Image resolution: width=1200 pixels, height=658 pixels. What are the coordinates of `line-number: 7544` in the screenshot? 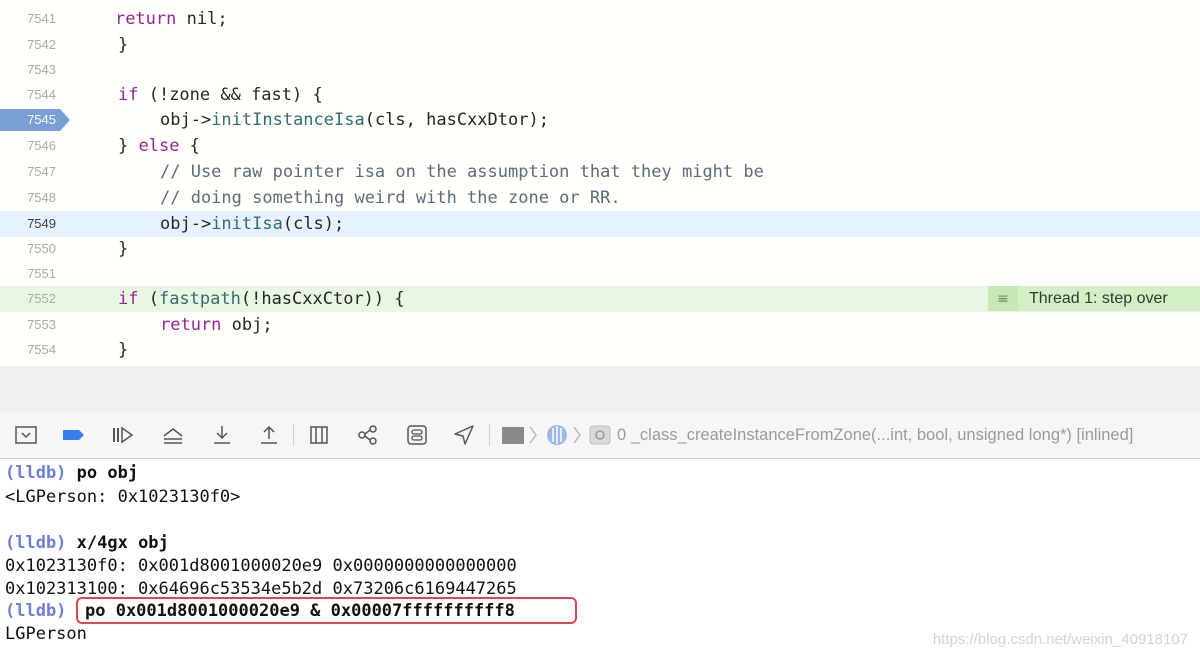 It's located at (41, 95).